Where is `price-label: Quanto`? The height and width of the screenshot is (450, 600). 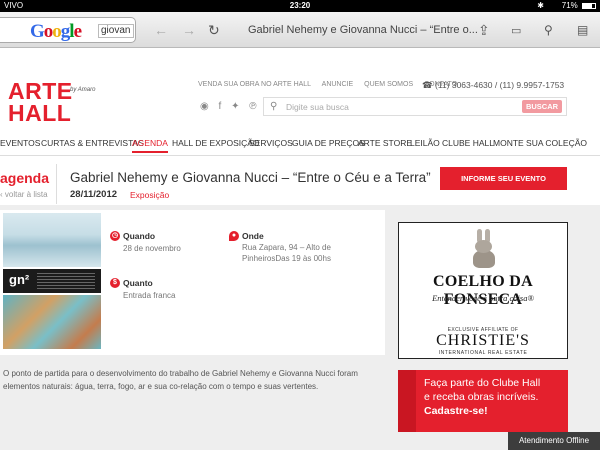
price-label: Quanto is located at coordinates (138, 283).